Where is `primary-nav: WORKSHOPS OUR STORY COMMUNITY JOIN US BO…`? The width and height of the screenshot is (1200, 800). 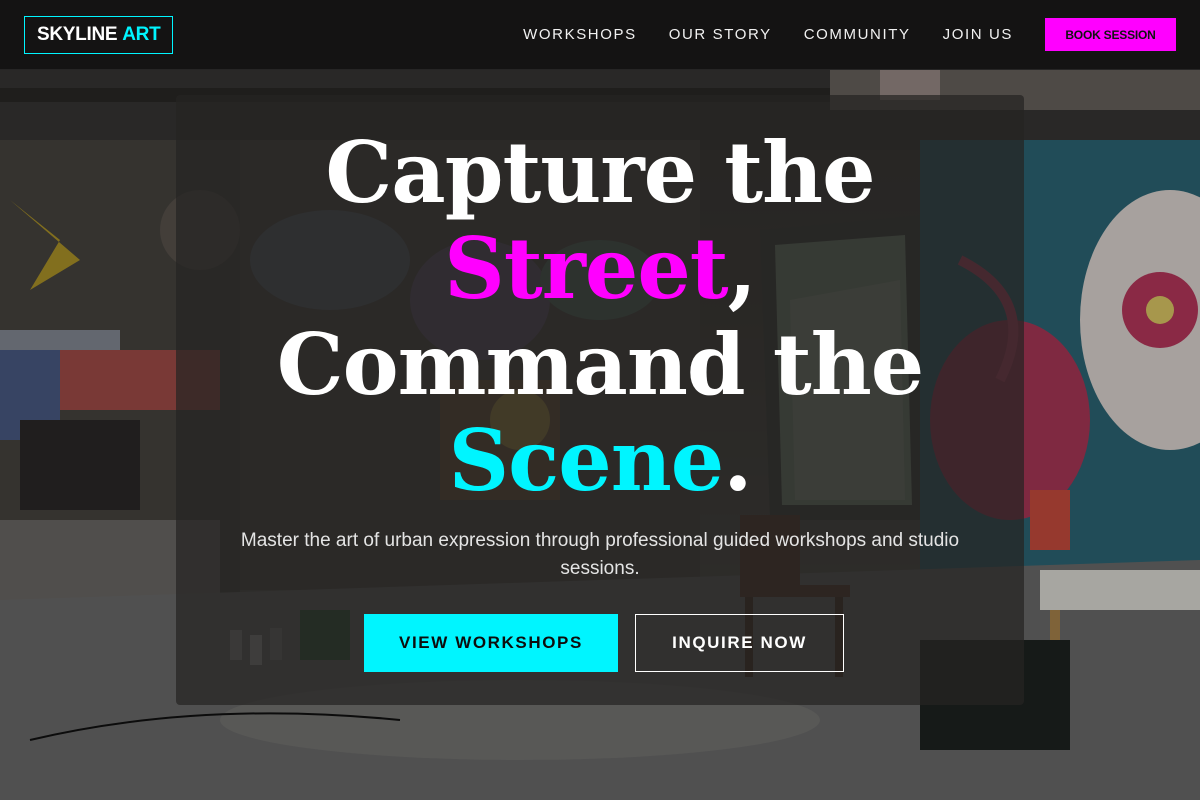
primary-nav: WORKSHOPS OUR STORY COMMUNITY JOIN US BO… is located at coordinates (849, 34).